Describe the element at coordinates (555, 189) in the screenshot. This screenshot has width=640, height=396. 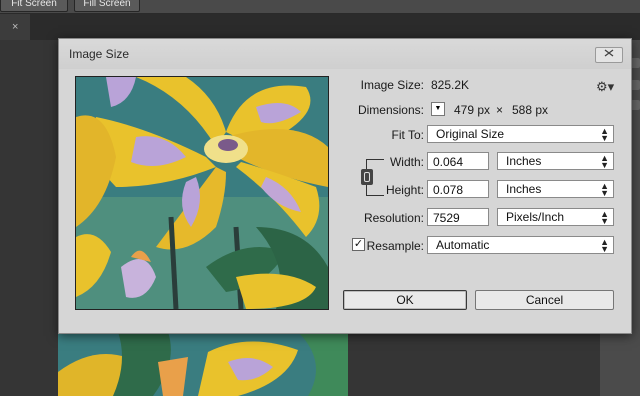
I see `height-unit-select: Inches ▲ ▼` at that location.